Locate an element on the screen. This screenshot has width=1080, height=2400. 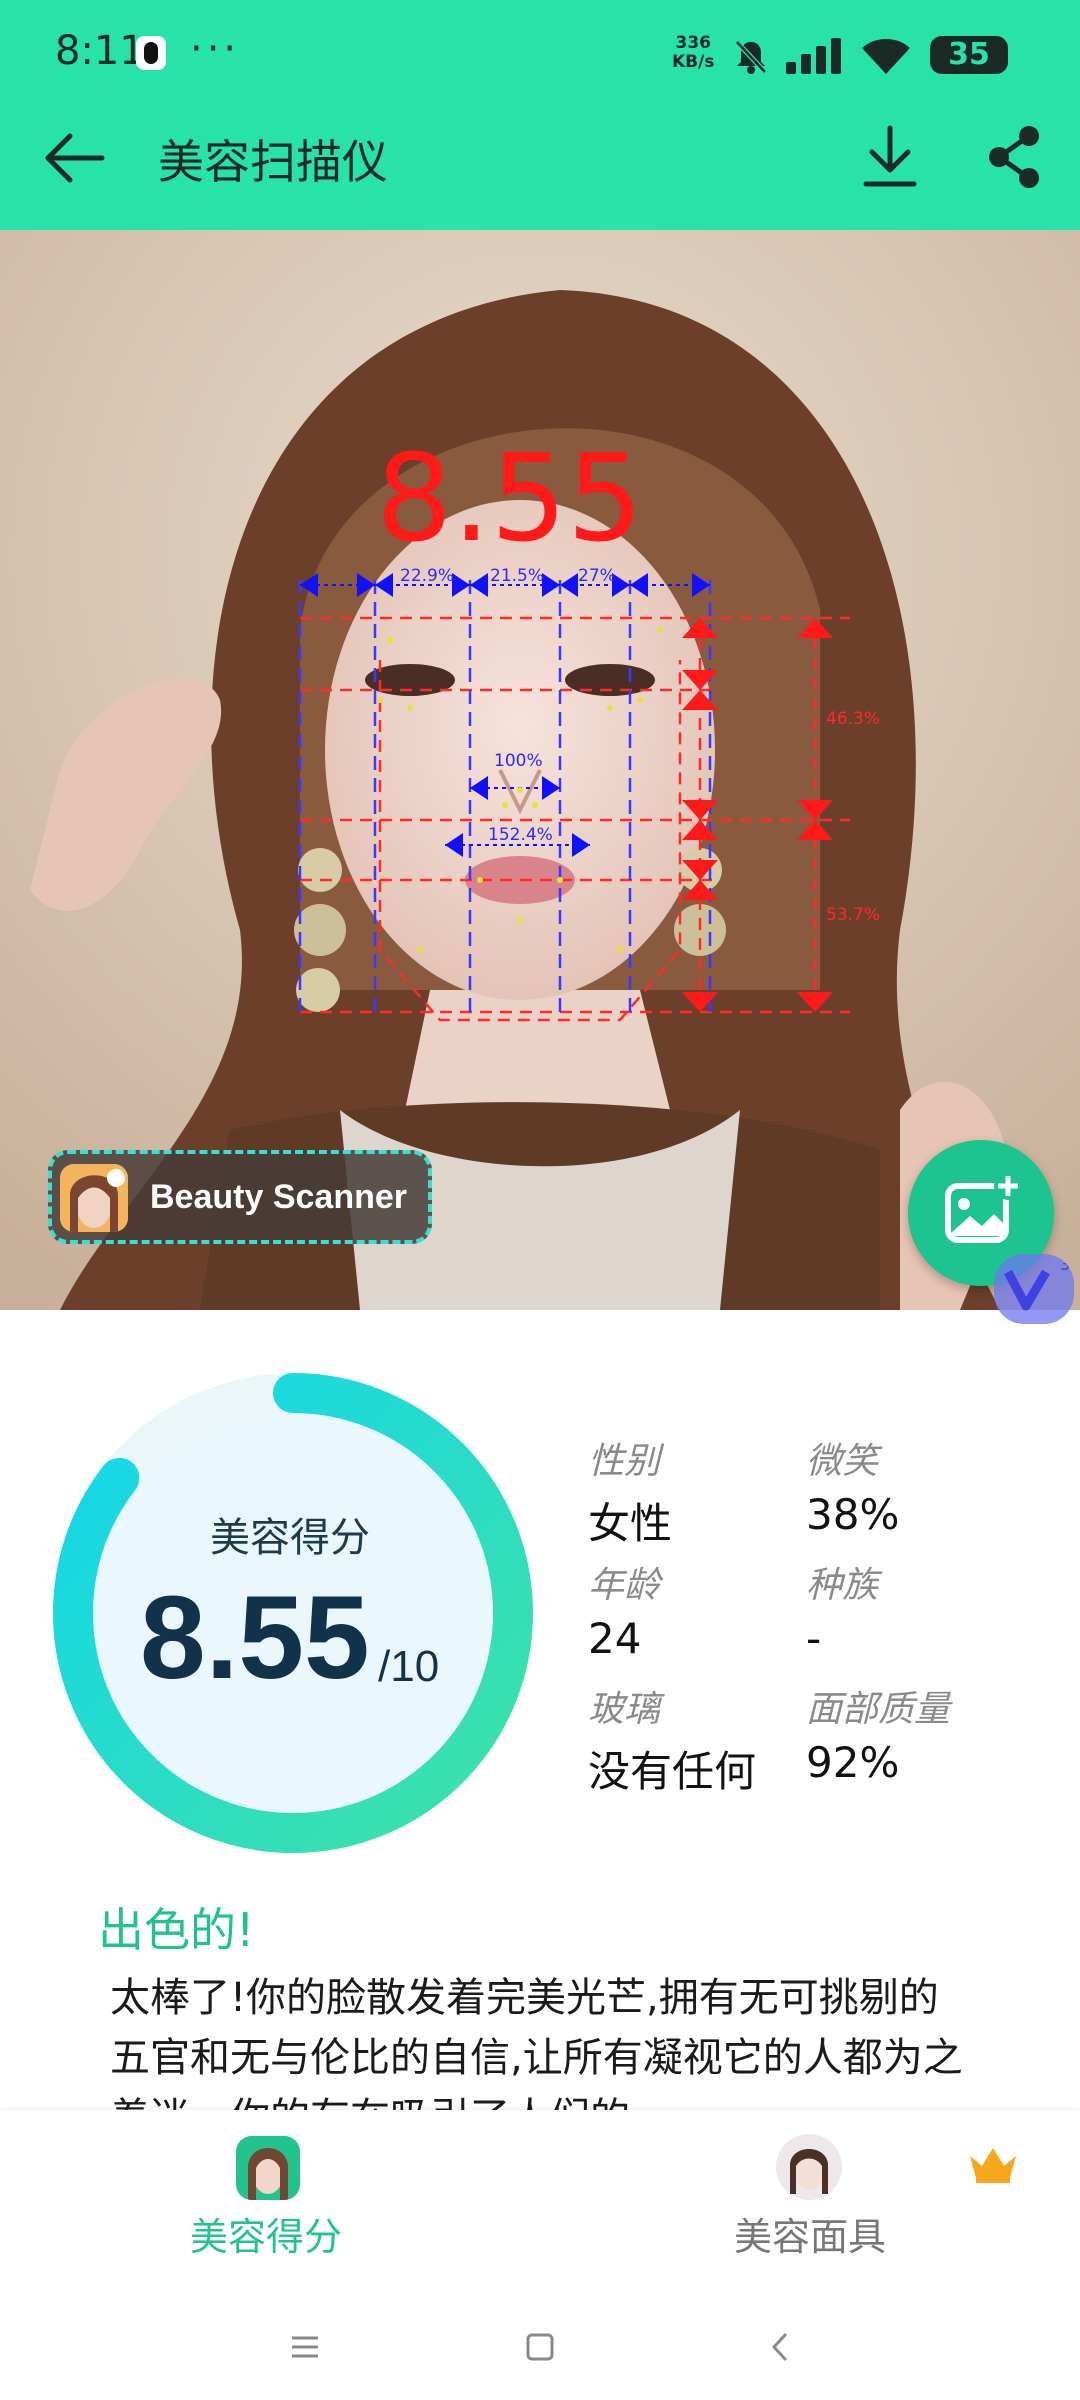
ethnicity-value: - is located at coordinates (814, 1638).